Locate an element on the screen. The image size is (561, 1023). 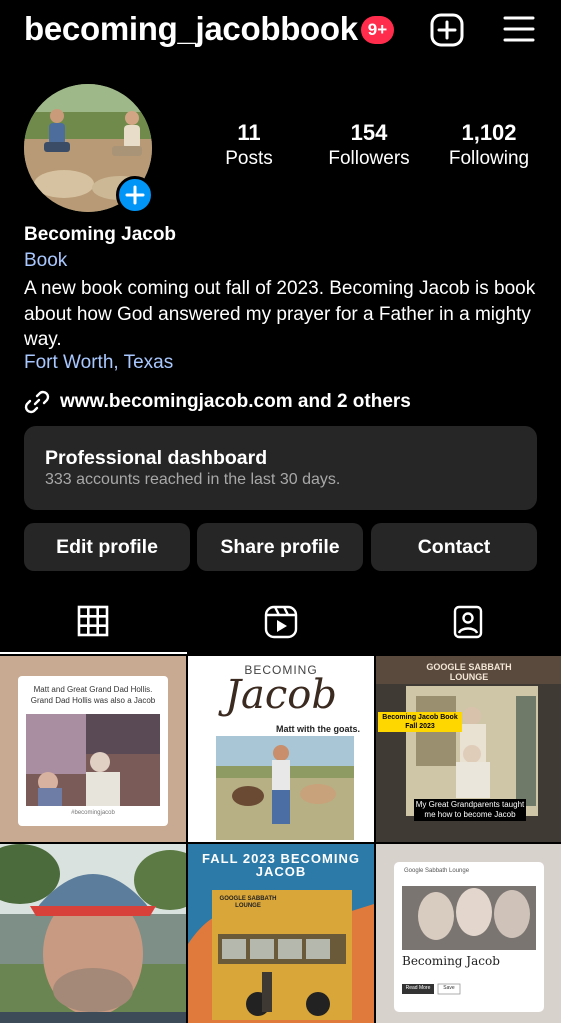
tab-grid is located at coordinates (93, 626).